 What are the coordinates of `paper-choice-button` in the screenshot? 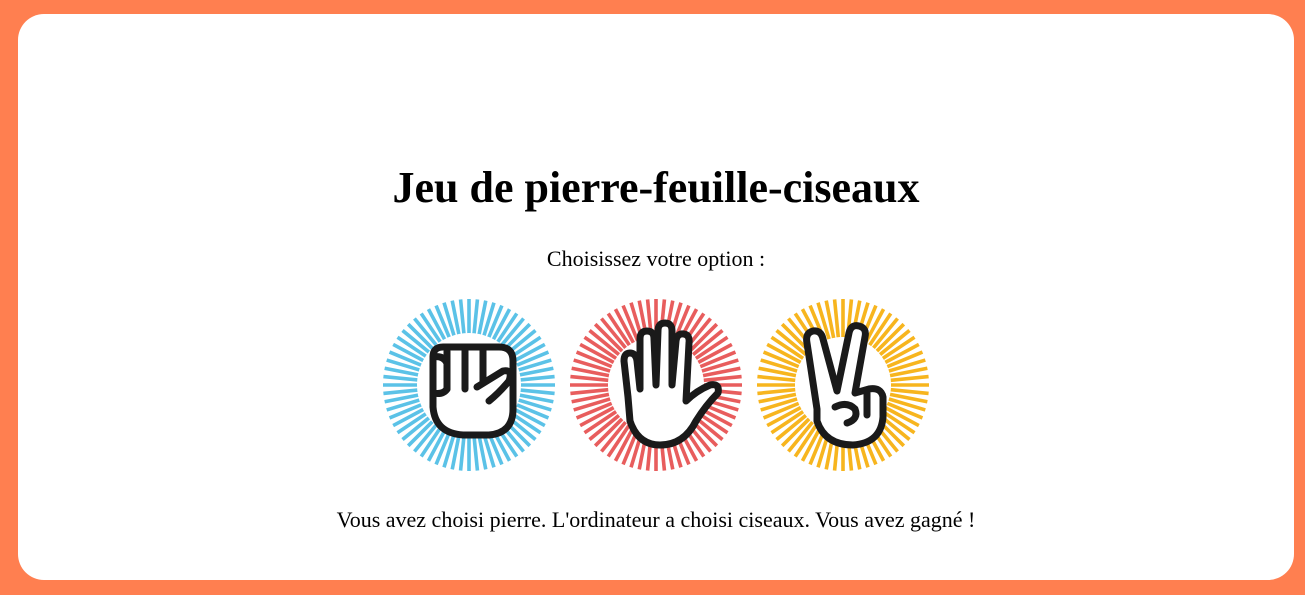 It's located at (656, 385).